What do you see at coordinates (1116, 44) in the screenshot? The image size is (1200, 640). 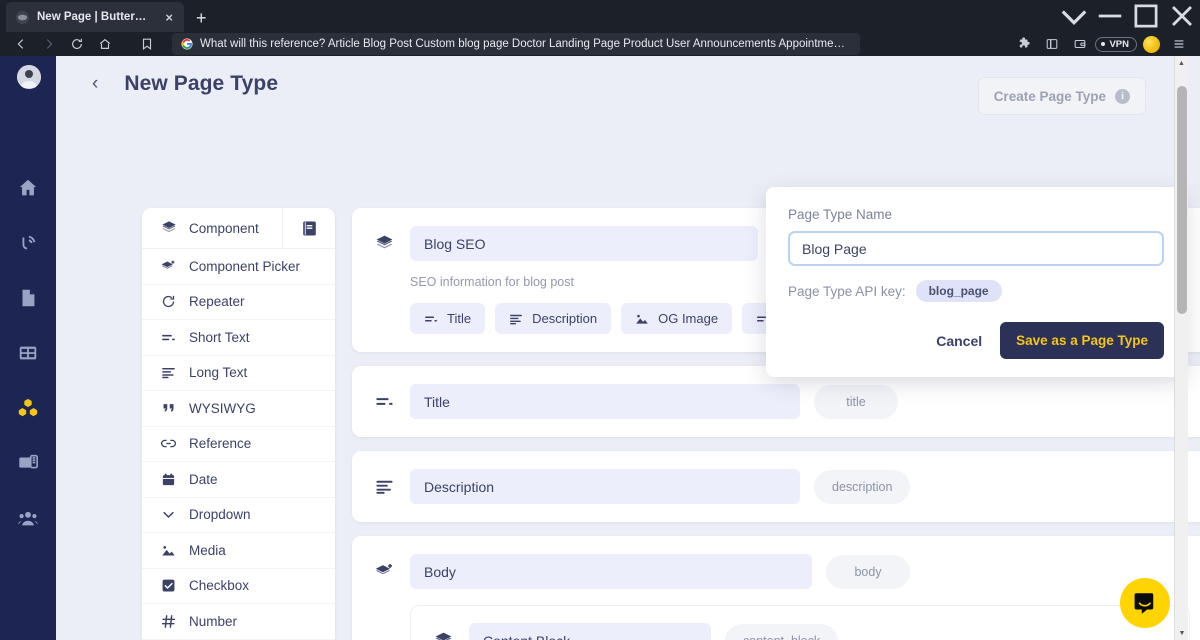 I see `vpn-badge: VPN` at bounding box center [1116, 44].